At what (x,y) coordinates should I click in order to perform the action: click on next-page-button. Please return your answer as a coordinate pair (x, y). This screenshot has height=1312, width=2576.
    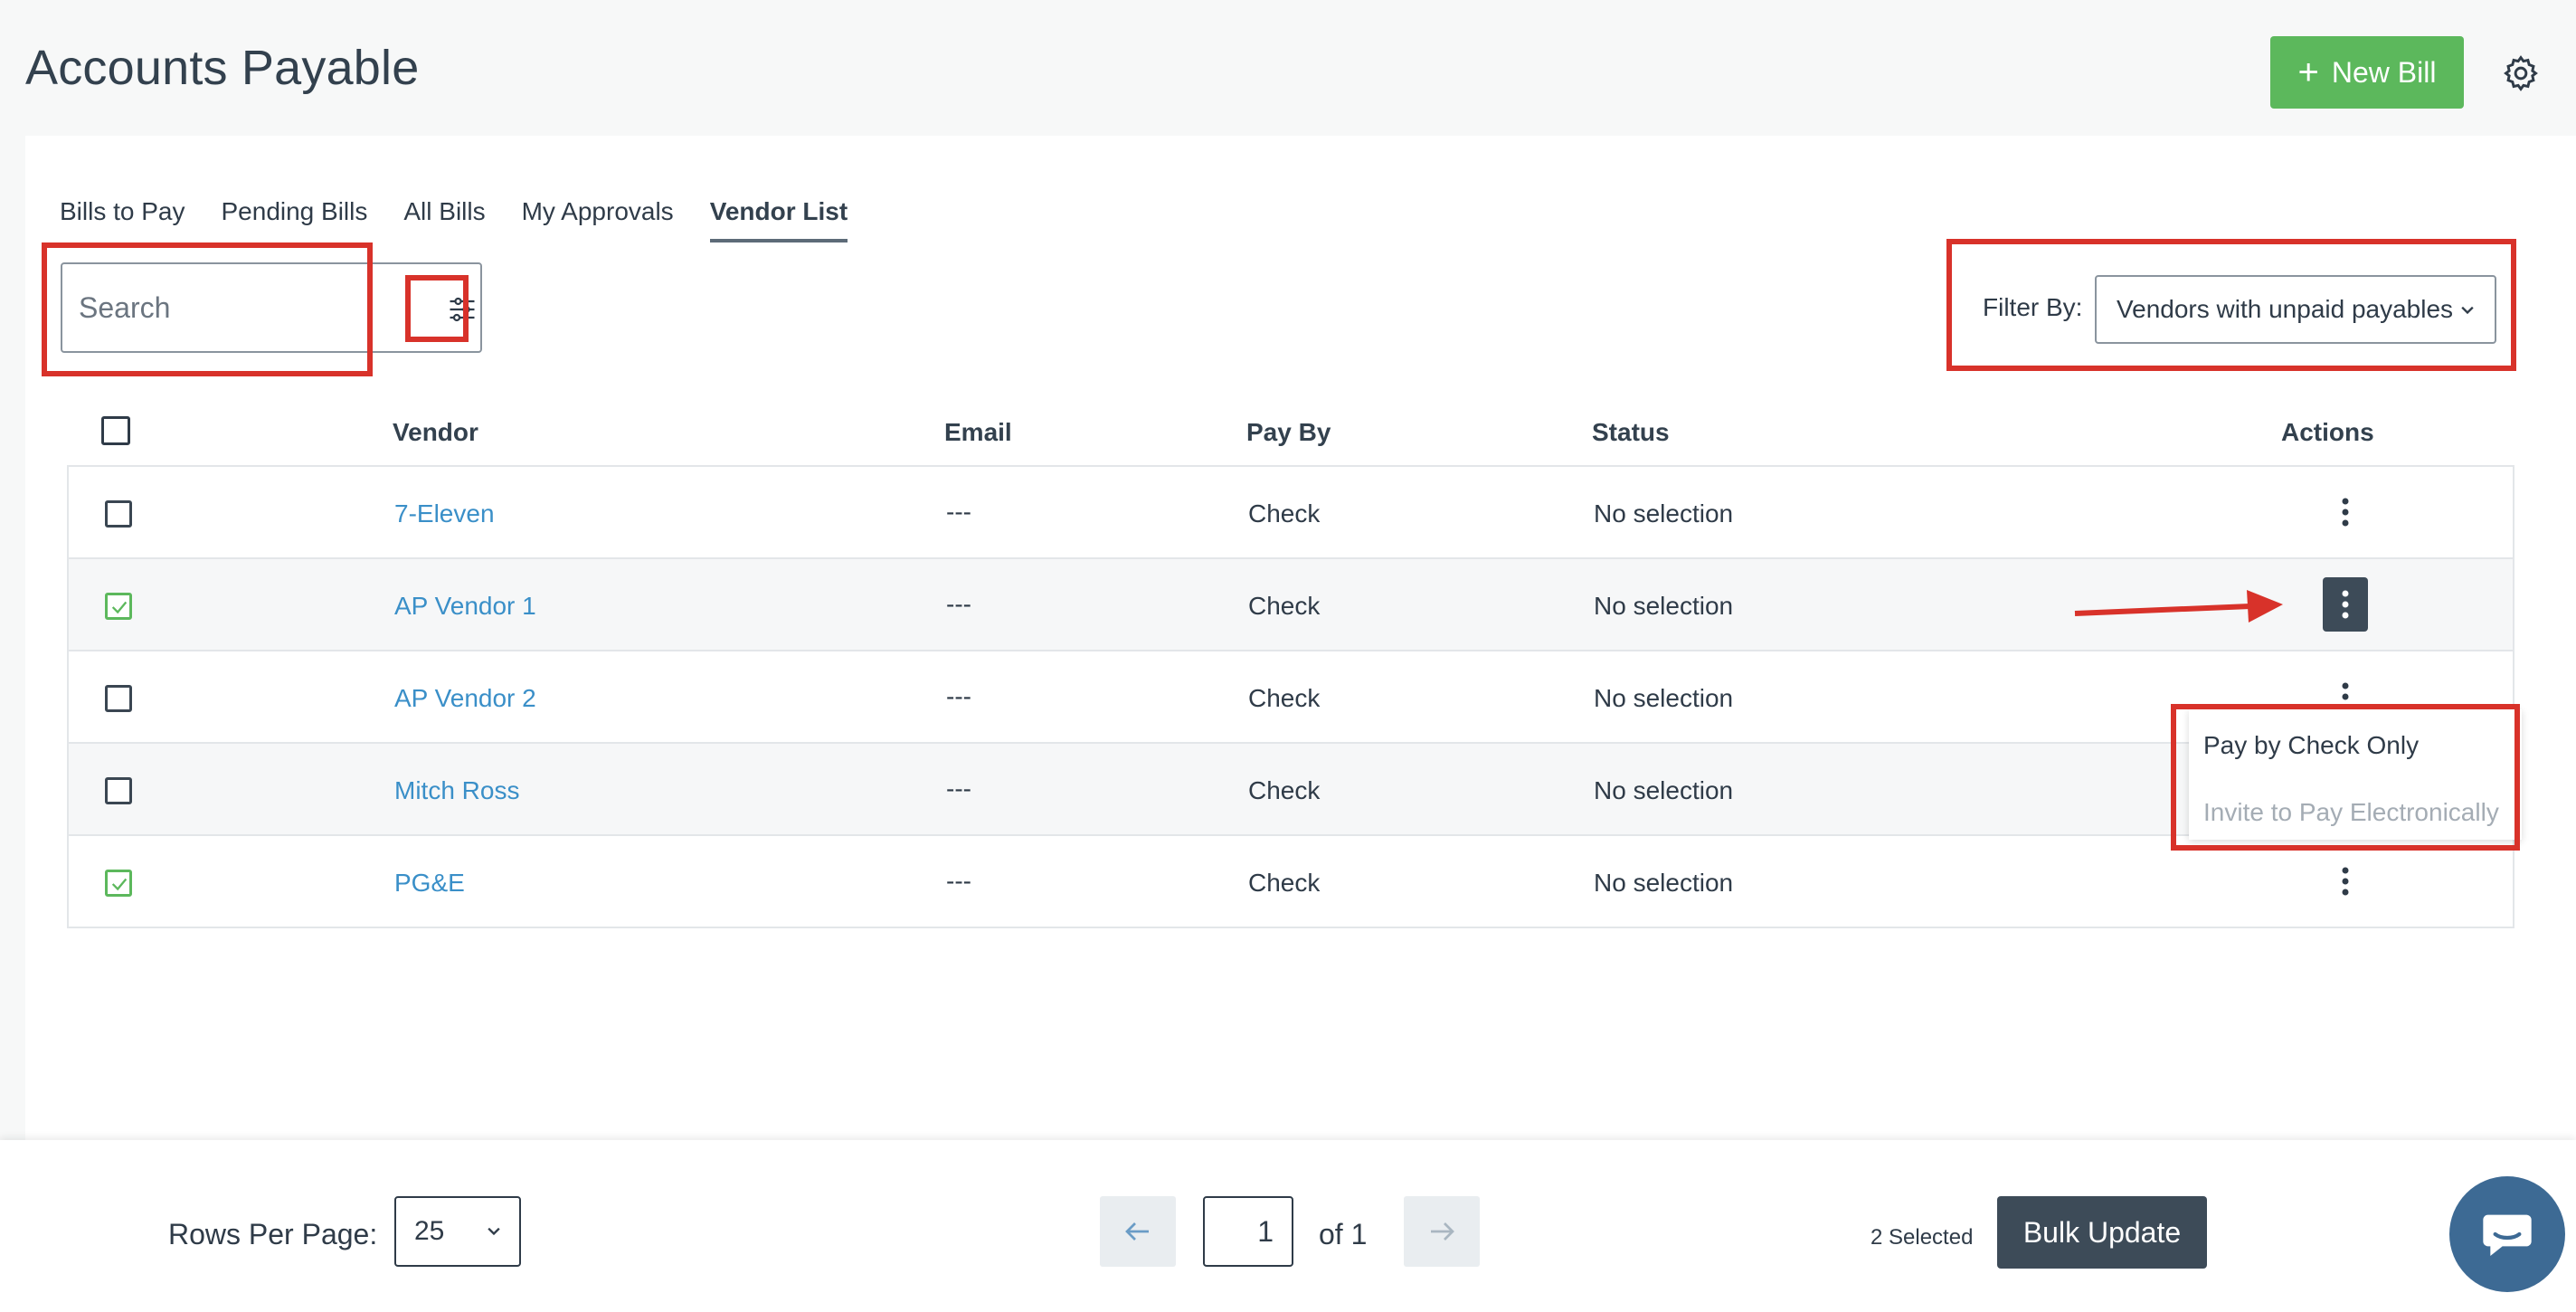
    Looking at the image, I should click on (1442, 1231).